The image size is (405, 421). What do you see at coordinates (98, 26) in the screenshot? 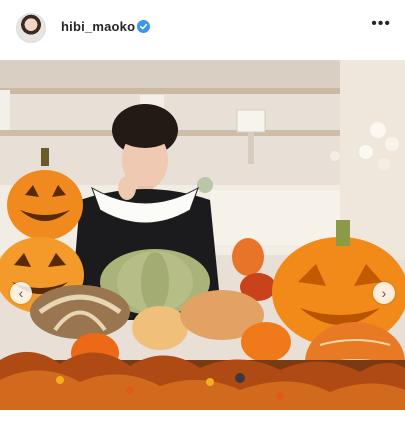
I see `username-link: hibi_maoko` at bounding box center [98, 26].